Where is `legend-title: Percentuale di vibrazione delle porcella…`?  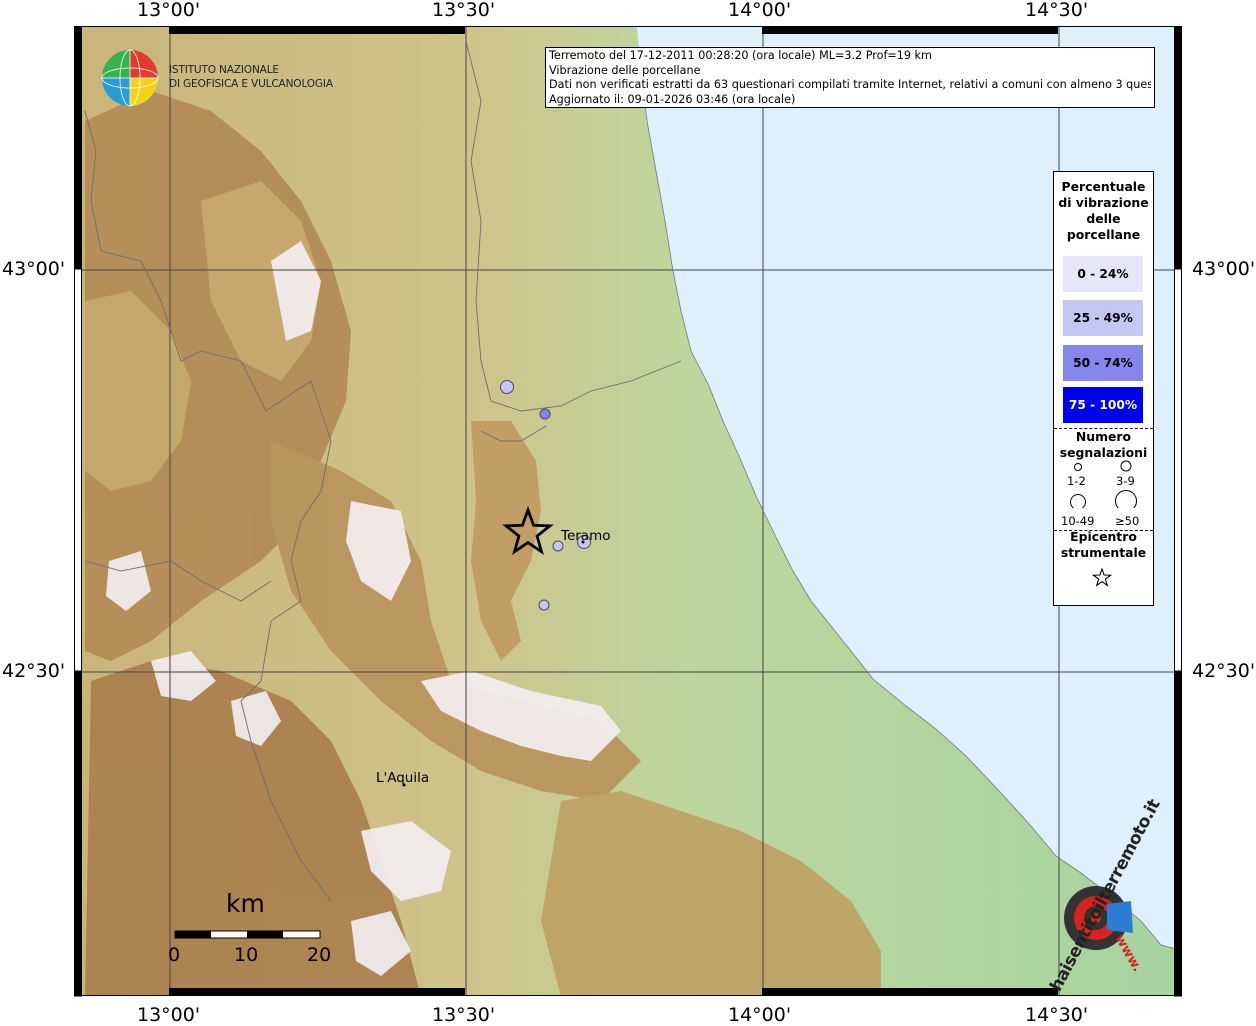
legend-title: Percentuale di vibrazione delle porcella… is located at coordinates (1103, 210).